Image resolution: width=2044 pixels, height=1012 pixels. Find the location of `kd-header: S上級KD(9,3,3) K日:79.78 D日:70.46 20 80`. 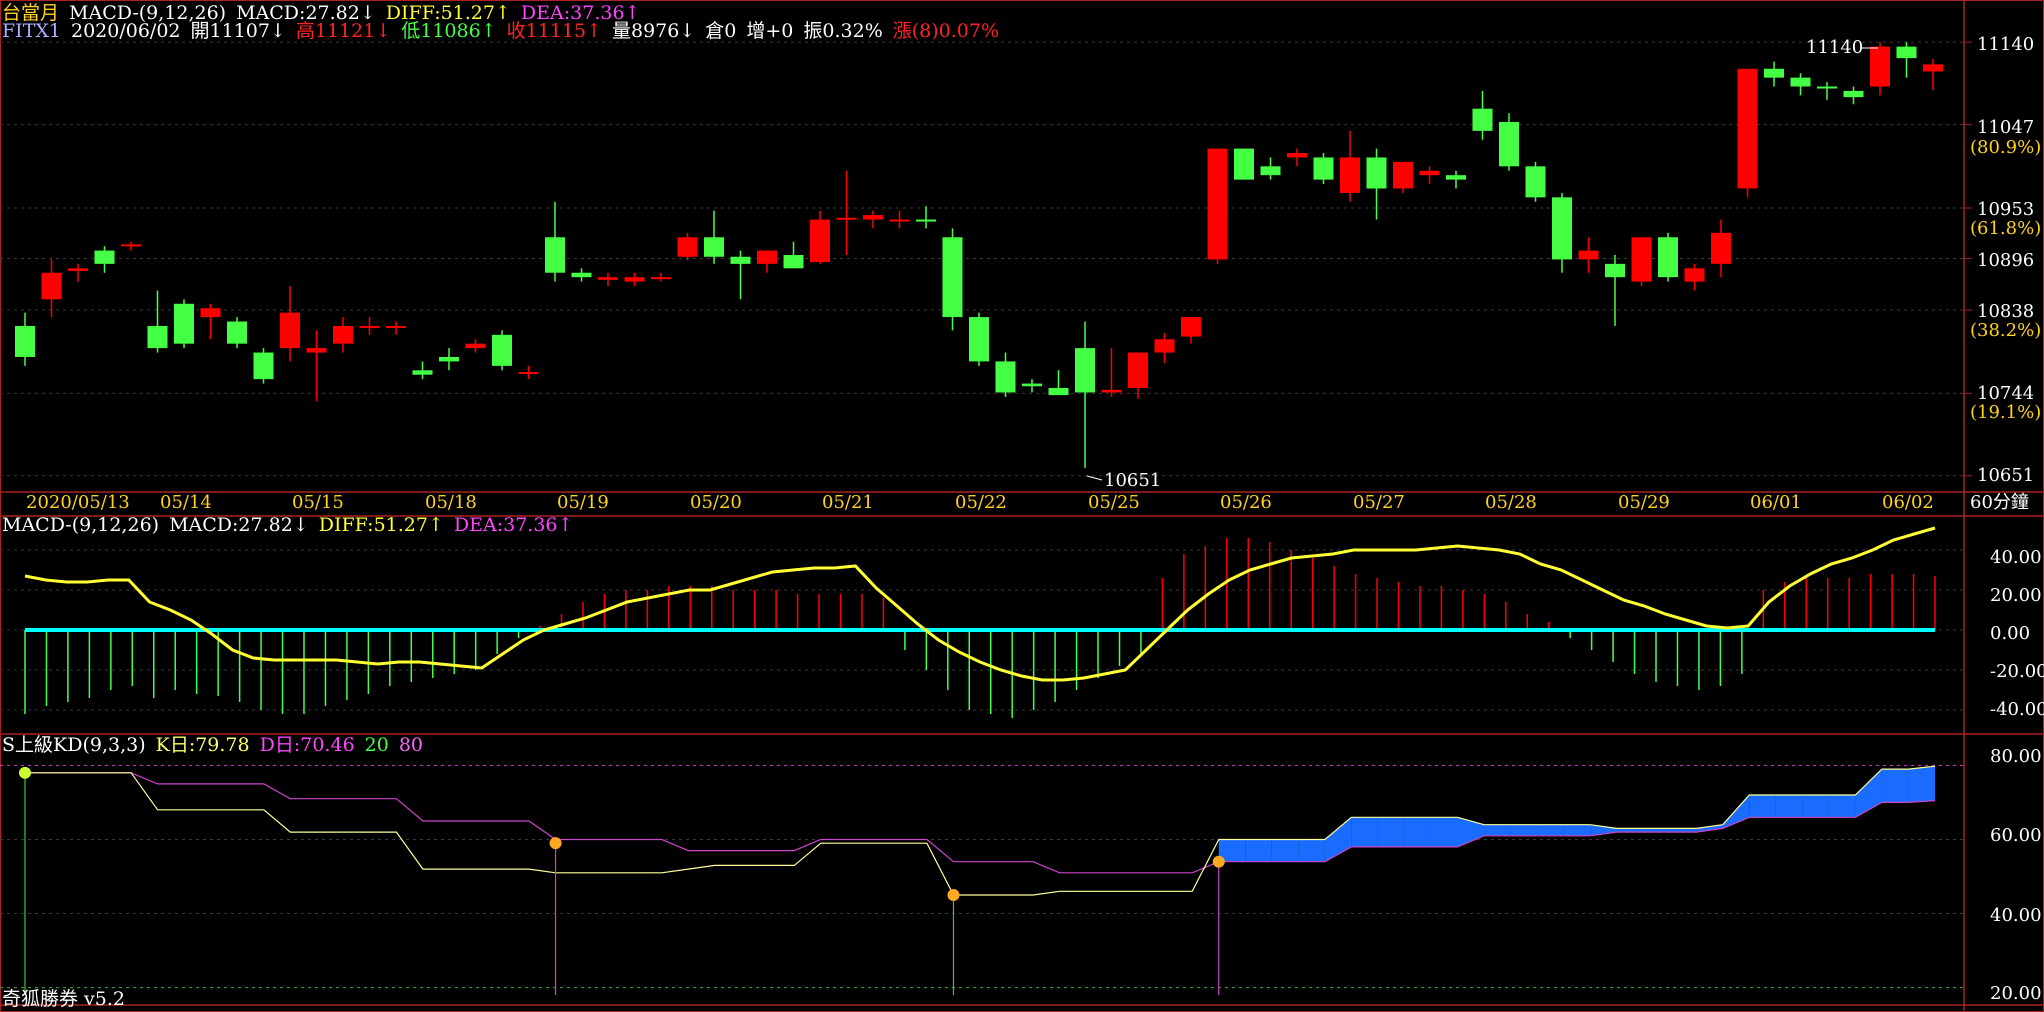

kd-header: S上級KD(9,3,3) K日:79.78 D日:70.46 20 80 is located at coordinates (217, 745).